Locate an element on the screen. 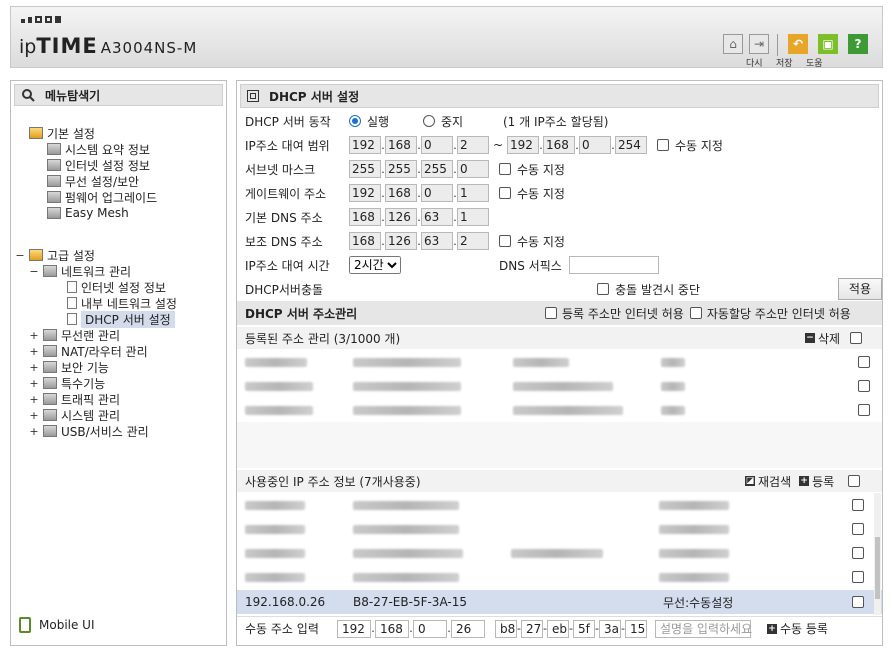  manual-ip-octet1: 192 is located at coordinates (354, 628).